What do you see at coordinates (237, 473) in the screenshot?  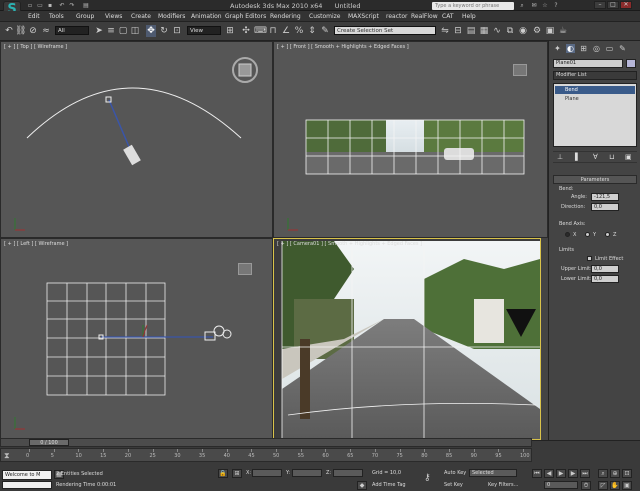 I see `absolute-mode-icon: ⊞` at bounding box center [237, 473].